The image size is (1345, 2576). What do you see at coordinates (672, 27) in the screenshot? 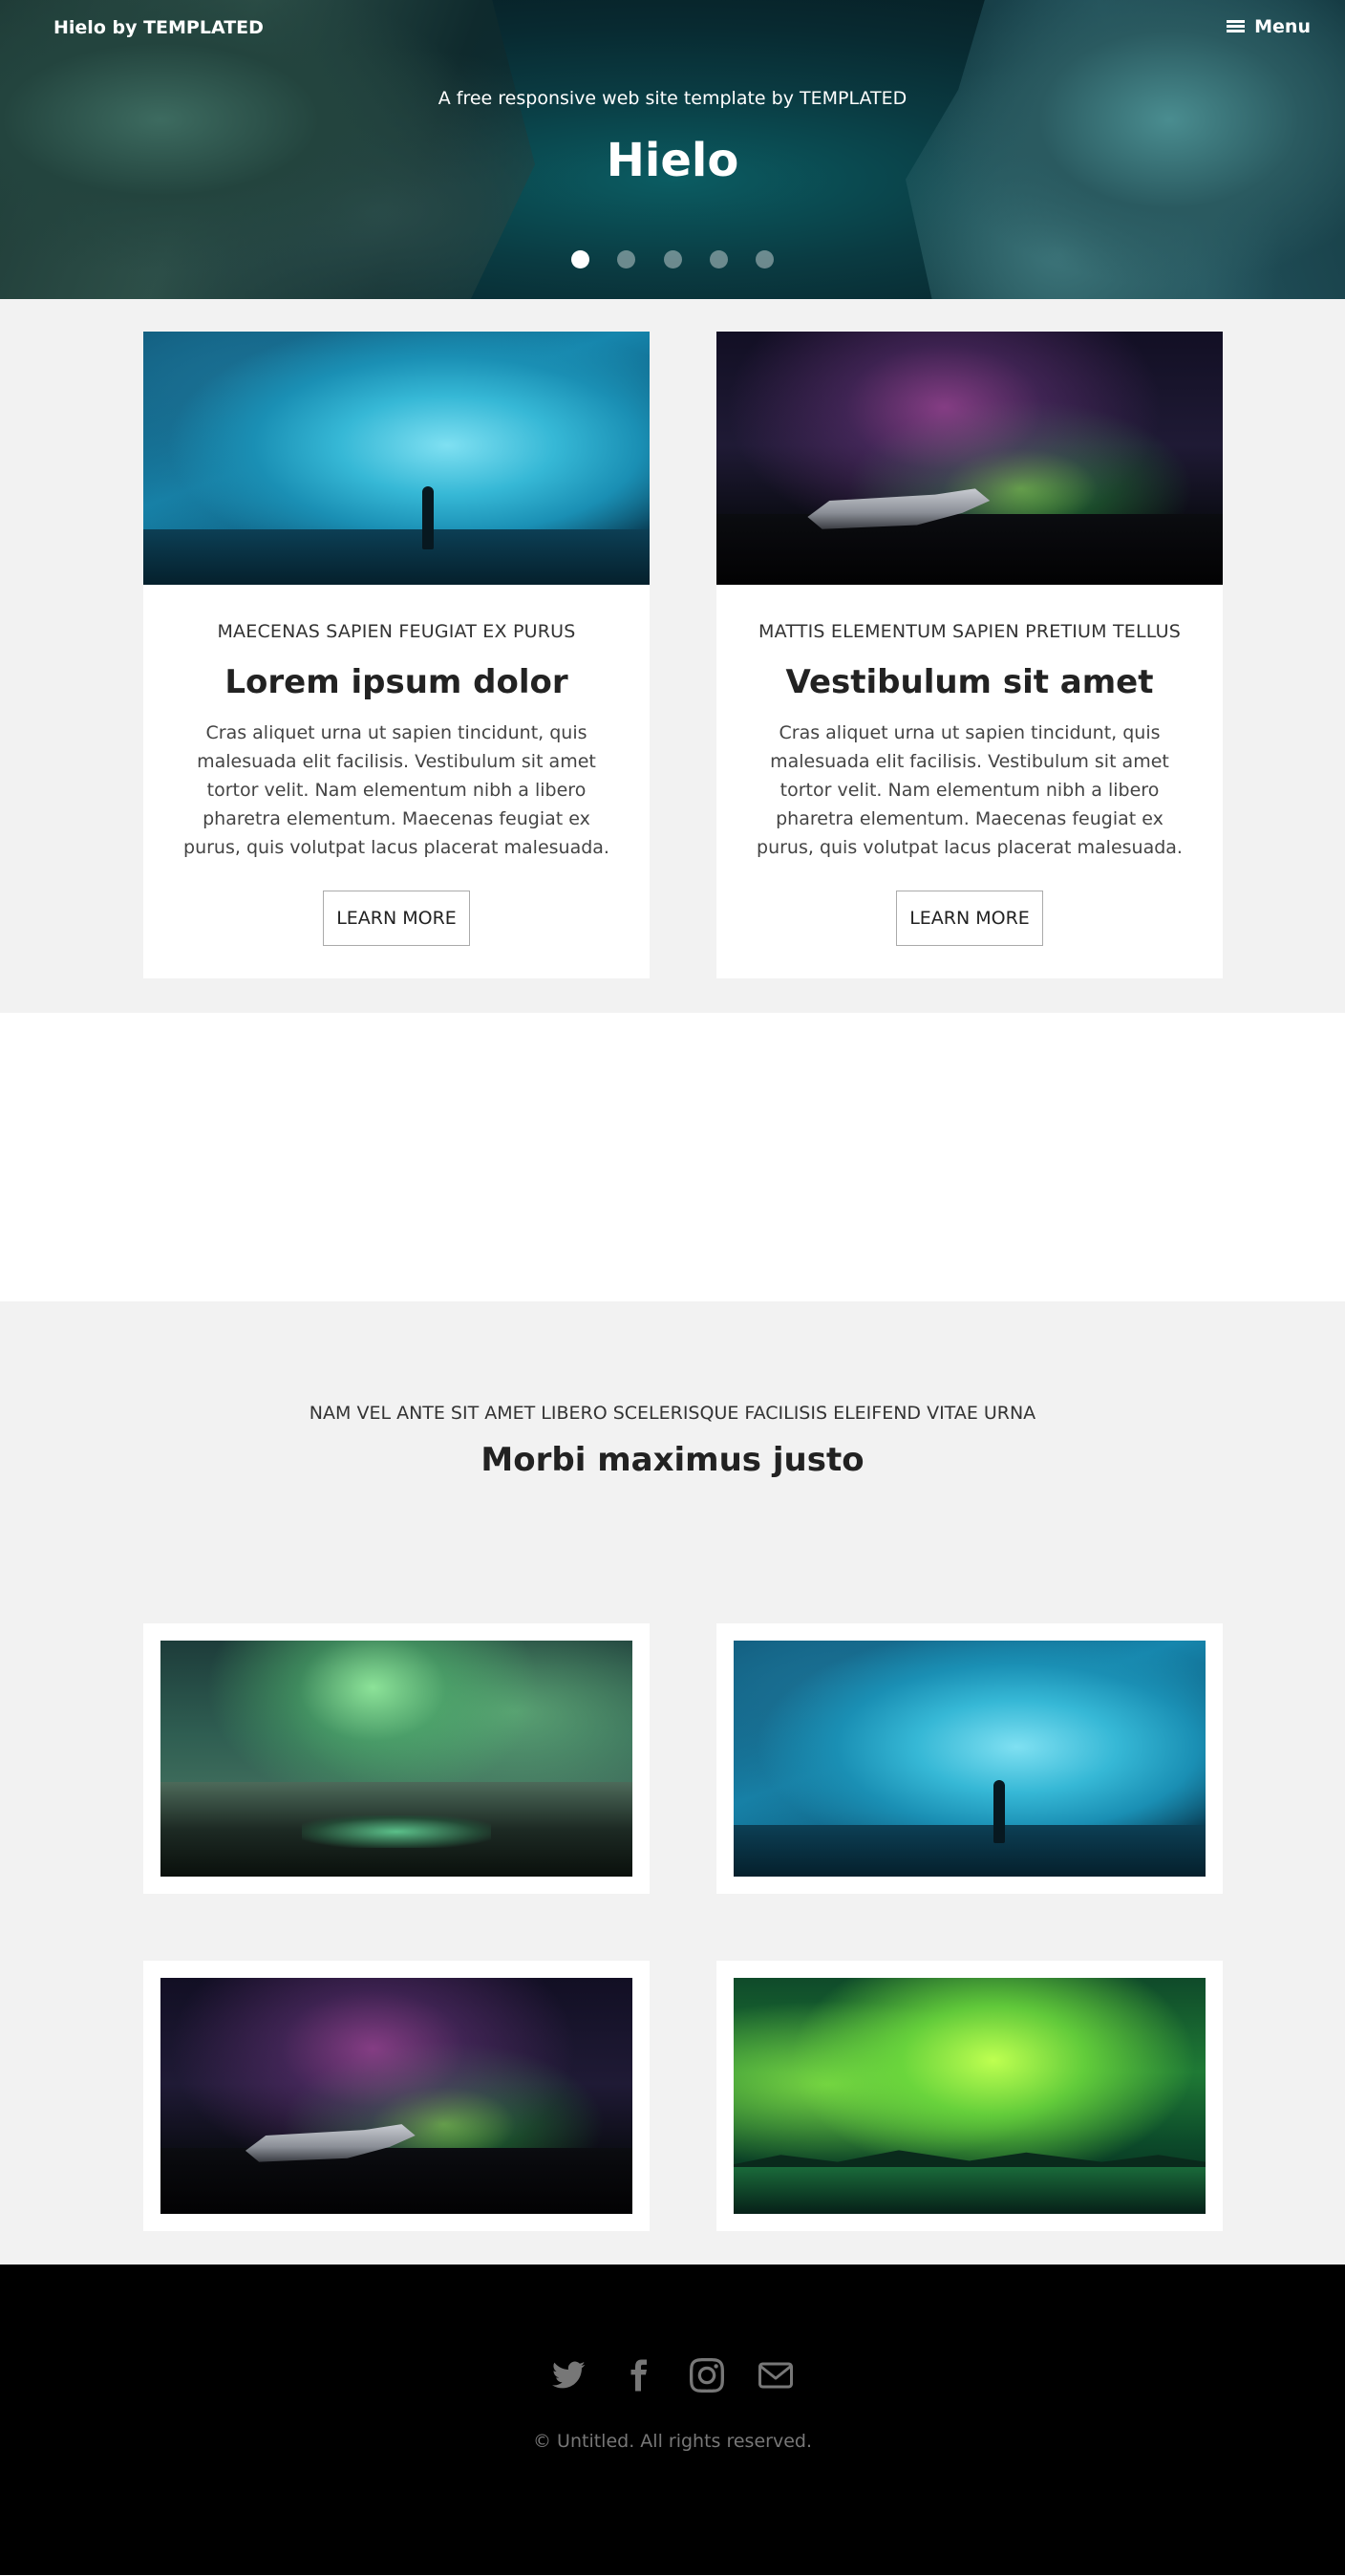
I see `top-nav: Hielo by TEMPLATED Menu` at bounding box center [672, 27].